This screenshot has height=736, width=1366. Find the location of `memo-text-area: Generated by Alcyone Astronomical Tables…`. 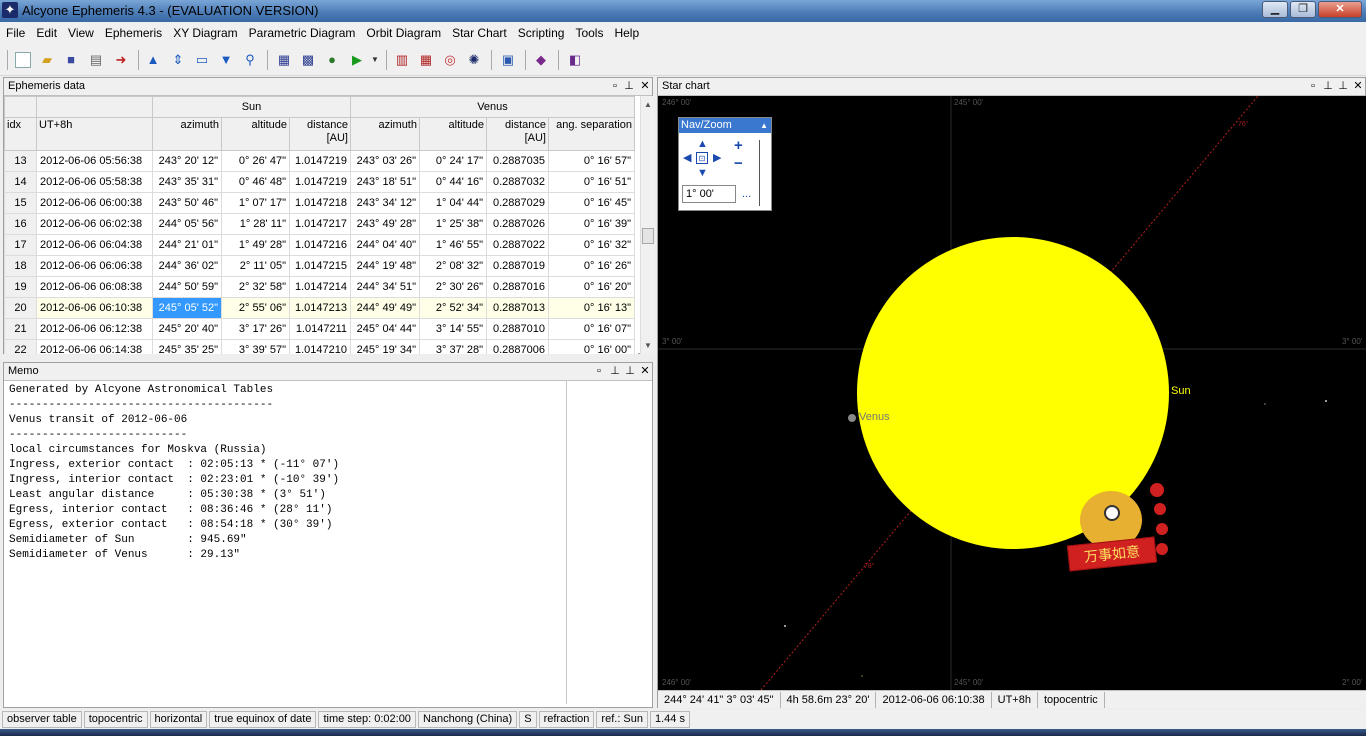

memo-text-area: Generated by Alcyone Astronomical Tables… is located at coordinates (174, 473).